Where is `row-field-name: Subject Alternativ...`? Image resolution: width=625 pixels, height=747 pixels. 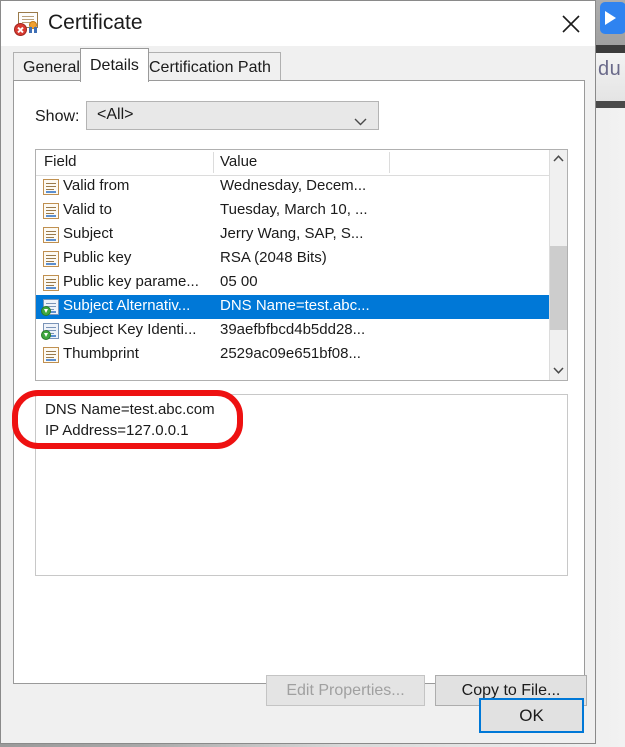 row-field-name: Subject Alternativ... is located at coordinates (127, 305).